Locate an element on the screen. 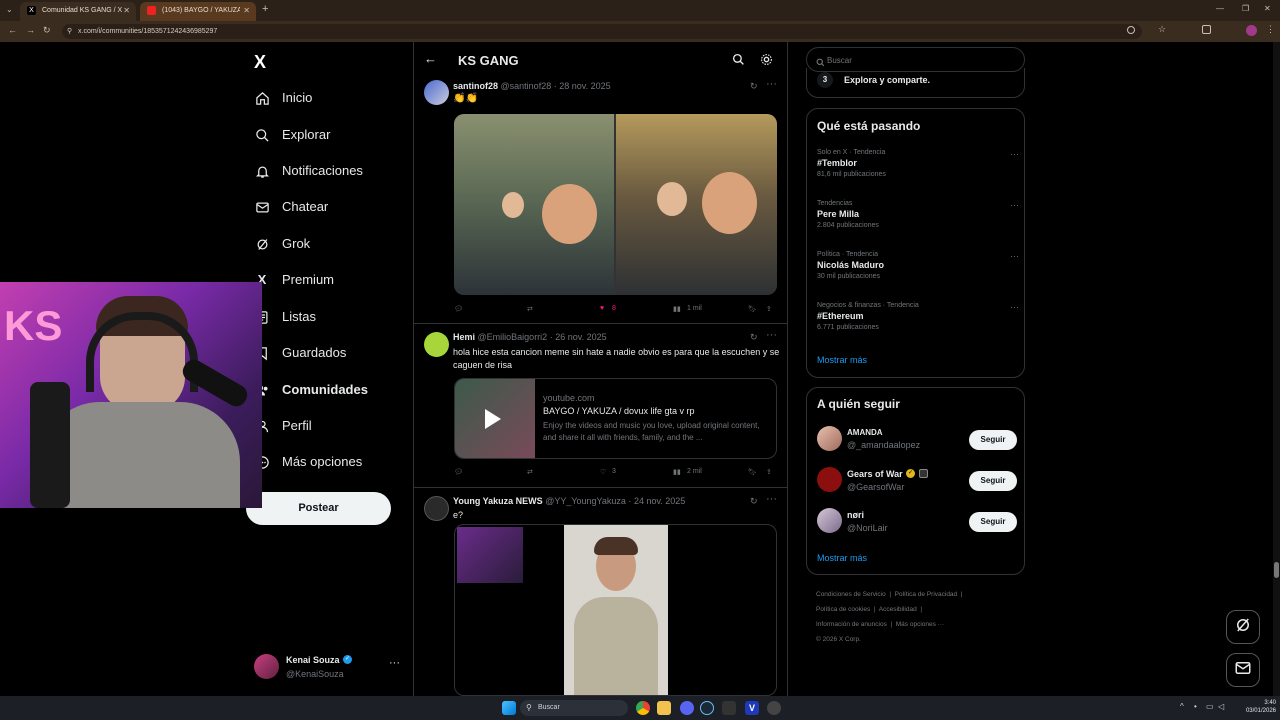 The width and height of the screenshot is (1280, 720). profile-icon is located at coordinates (1251, 30).